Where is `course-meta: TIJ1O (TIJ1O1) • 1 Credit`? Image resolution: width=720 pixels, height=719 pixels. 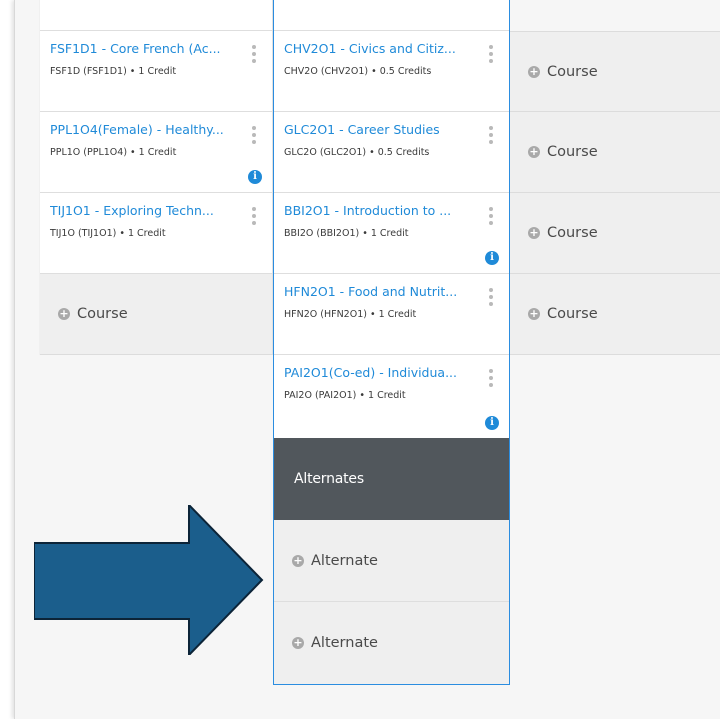 course-meta: TIJ1O (TIJ1O1) • 1 Credit is located at coordinates (108, 233).